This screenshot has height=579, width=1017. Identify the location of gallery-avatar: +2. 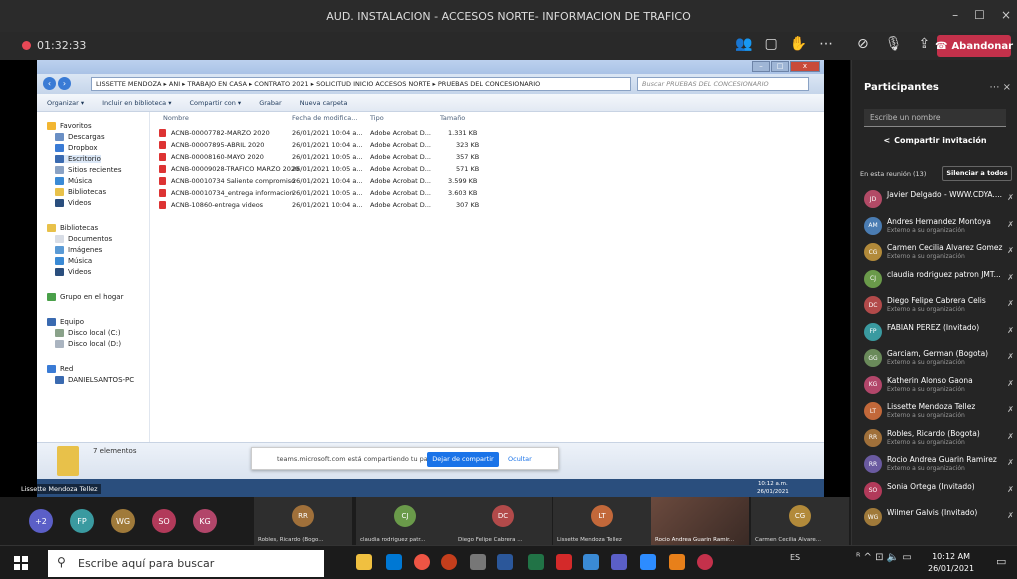
(41, 521).